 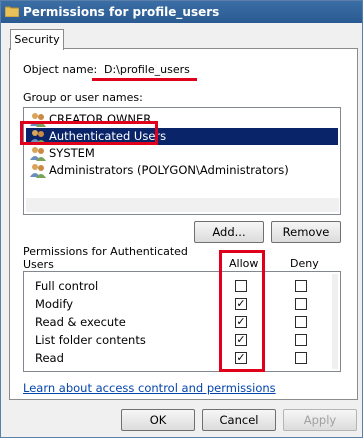 What do you see at coordinates (83, 97) in the screenshot?
I see `group-label: Group or user names:` at bounding box center [83, 97].